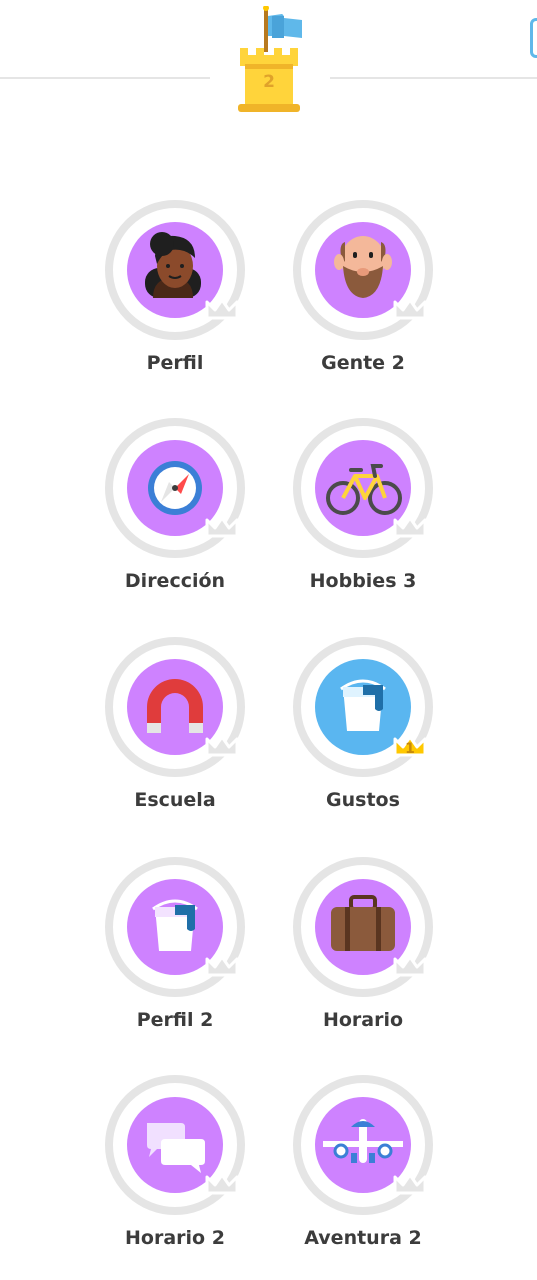 This screenshot has height=1280, width=537. I want to click on skill-label: Gente 2, so click(363, 363).